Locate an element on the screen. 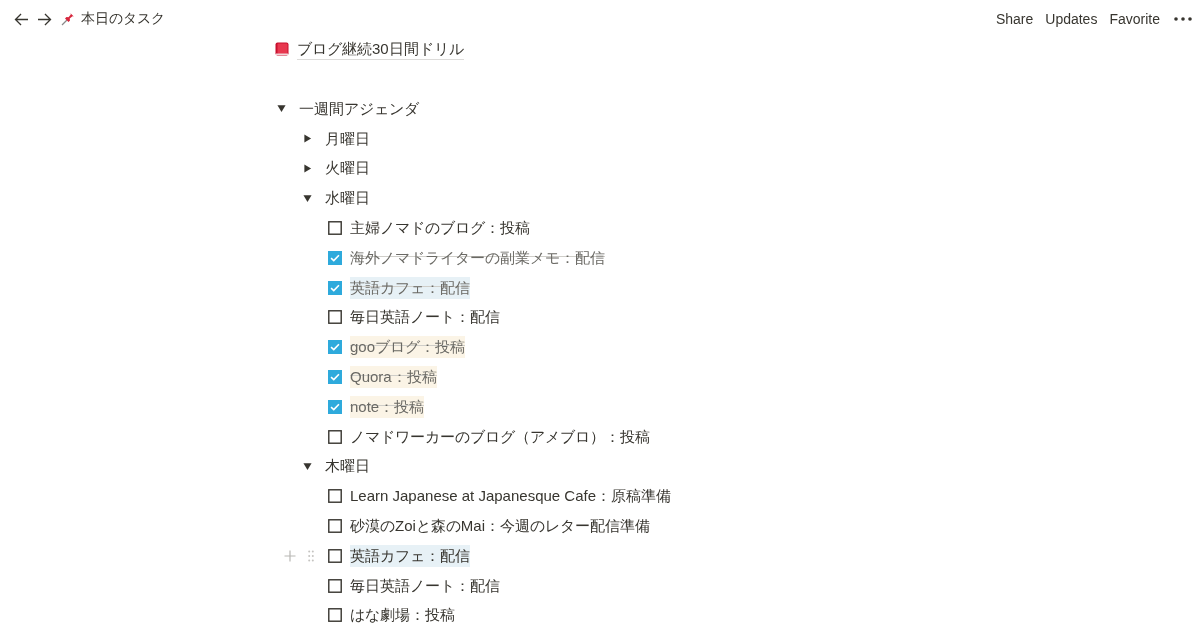  breadcrumb-title: 本日のタスク is located at coordinates (123, 19).